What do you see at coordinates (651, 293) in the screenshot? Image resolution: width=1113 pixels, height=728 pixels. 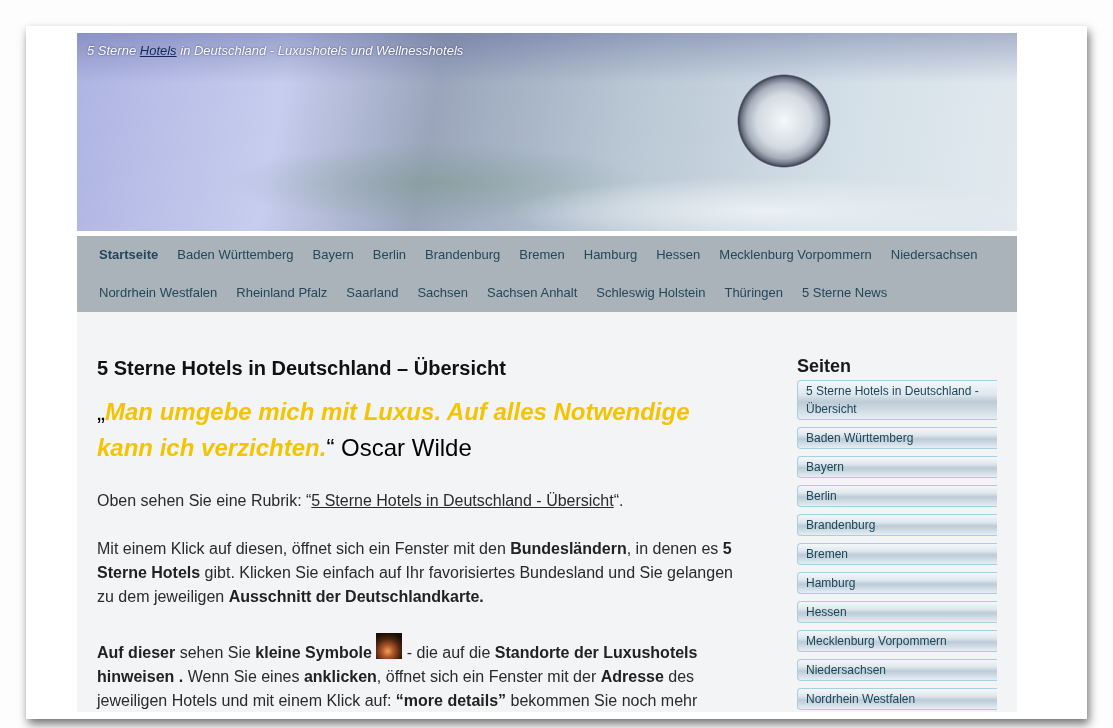 I see `nav-link: Schleswig Holstein` at bounding box center [651, 293].